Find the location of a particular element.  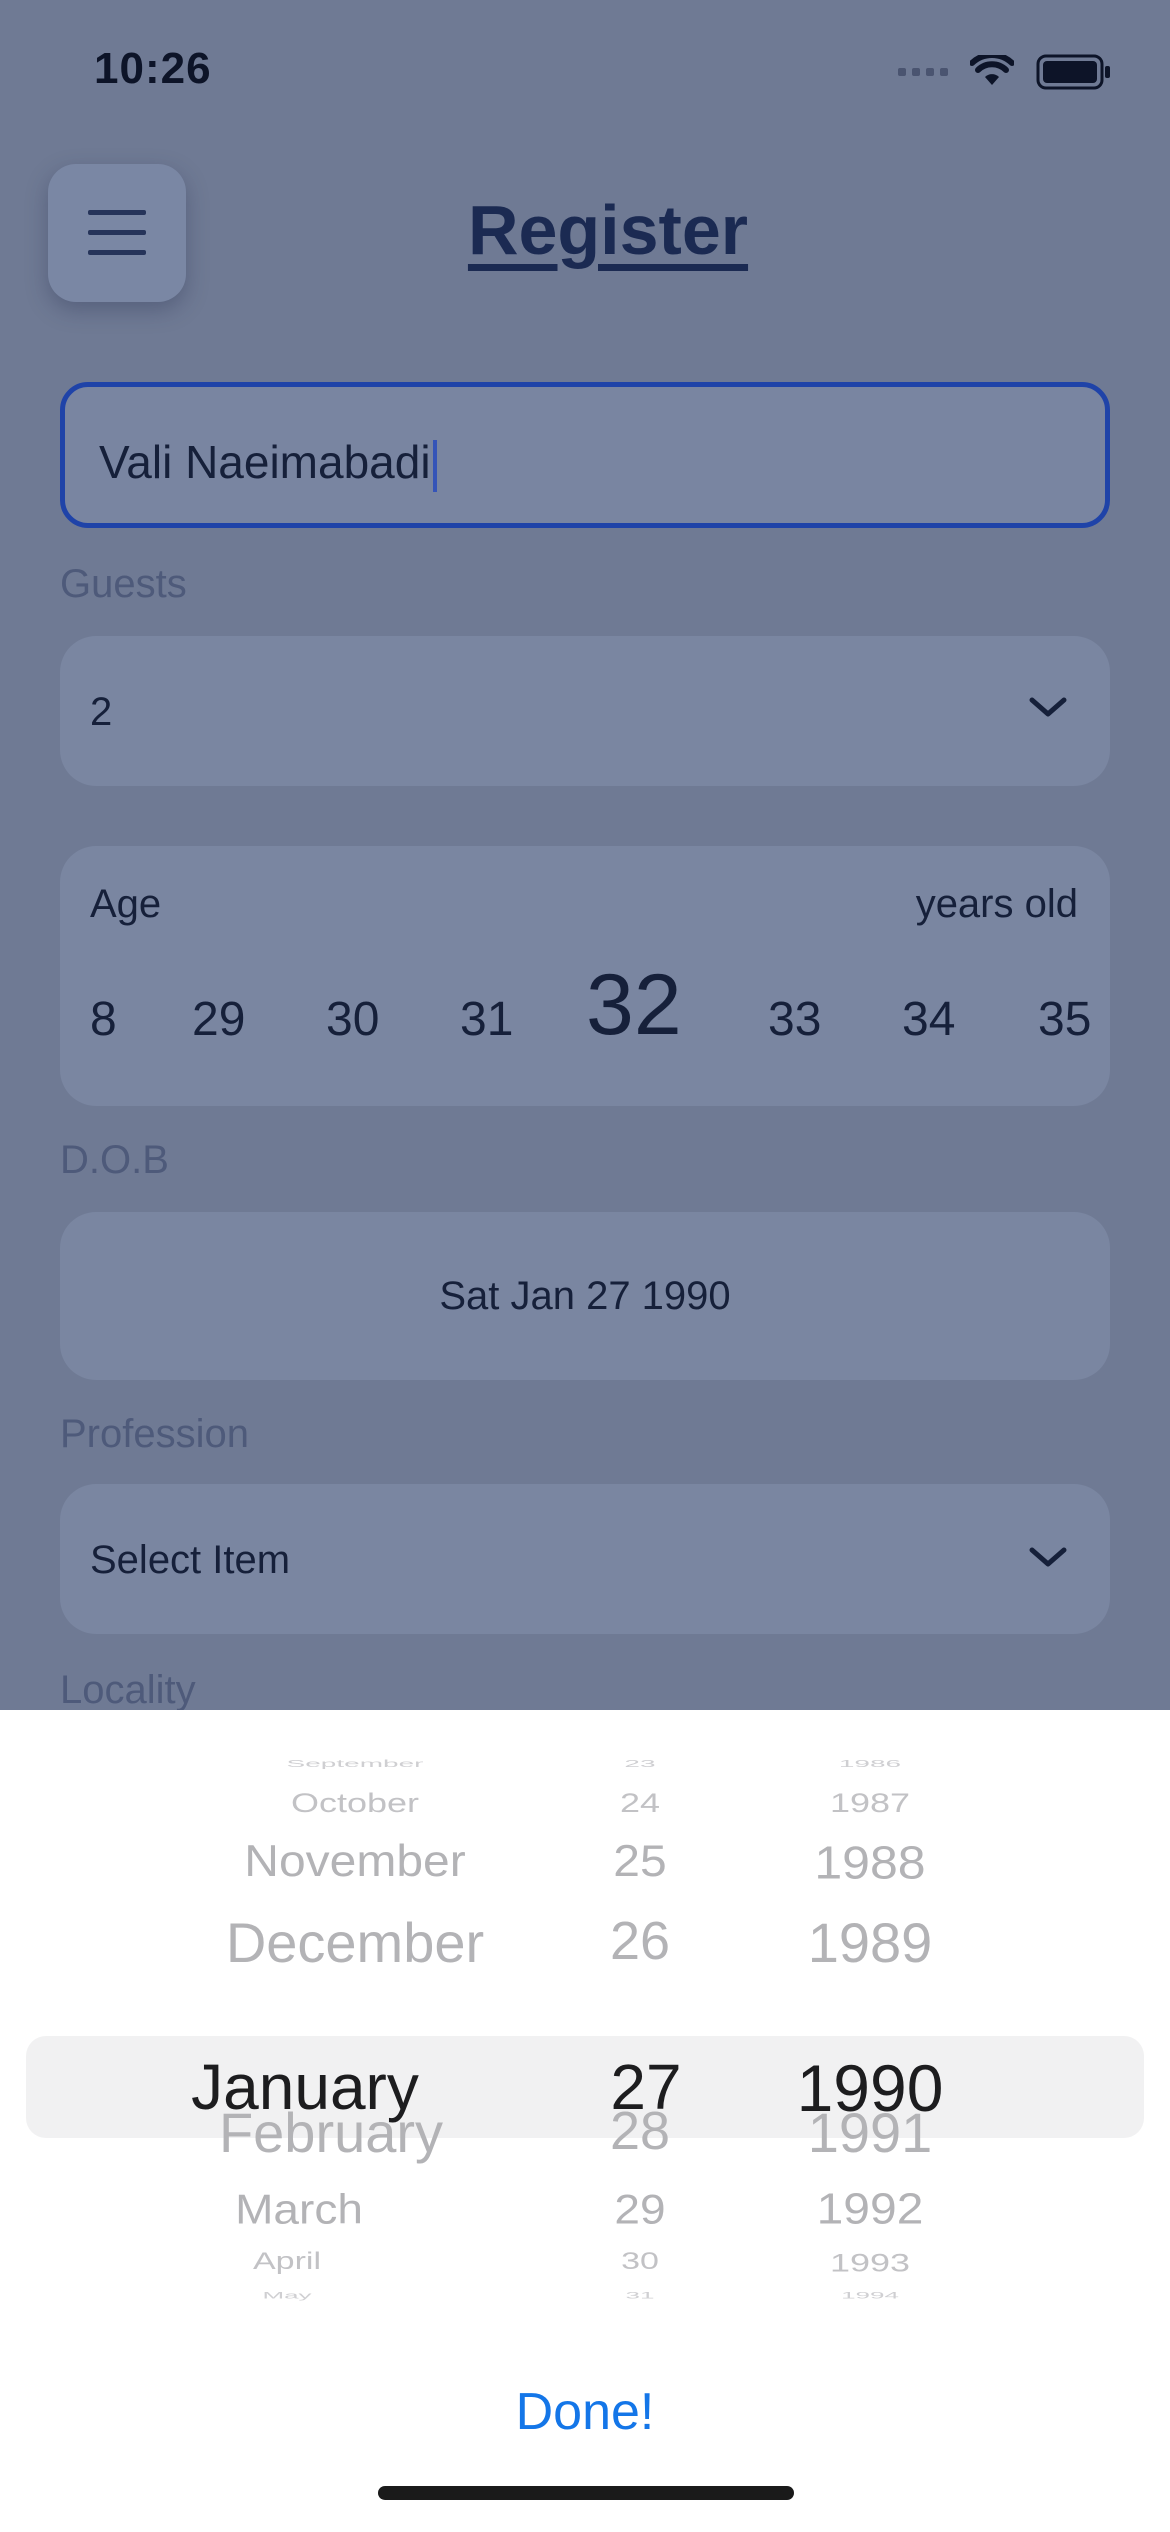

day-column: 23 24 25 26 27 28 29 30 31 is located at coordinates (640, 2030).